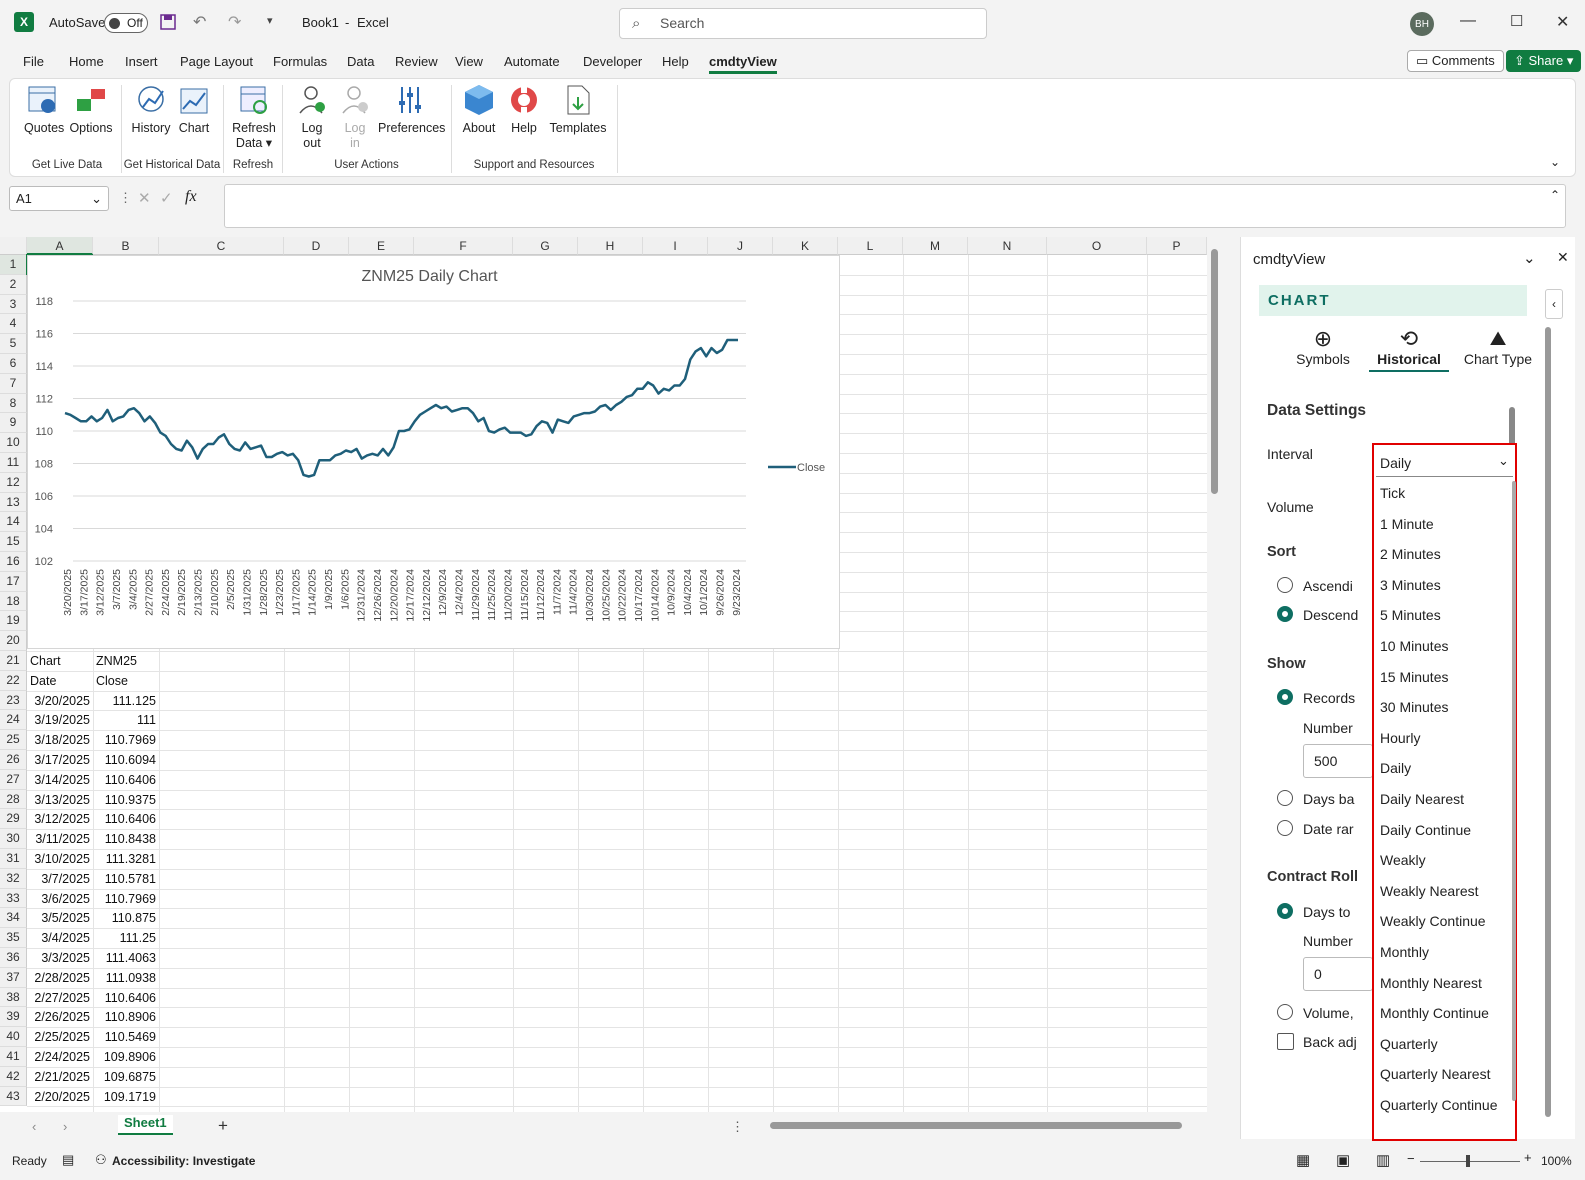 Image resolution: width=1585 pixels, height=1180 pixels. Describe the element at coordinates (1528, 1157) in the screenshot. I see `zoom-in-icon: +` at that location.